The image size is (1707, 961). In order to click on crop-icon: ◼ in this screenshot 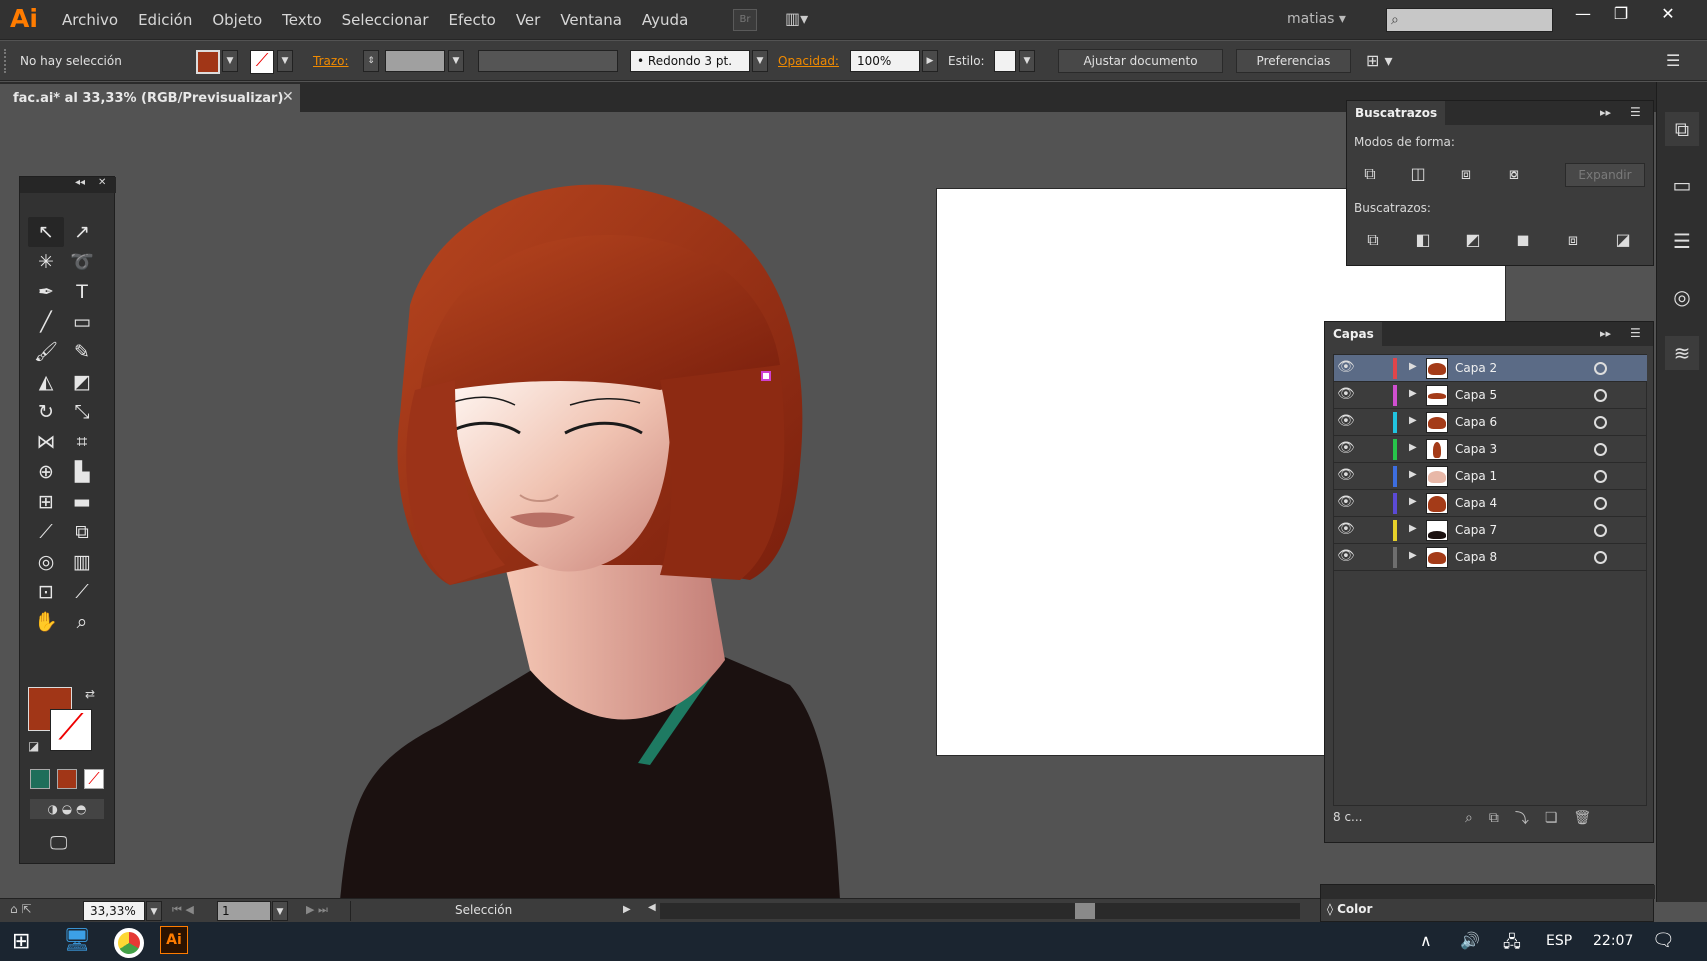, I will do `click(1523, 240)`.